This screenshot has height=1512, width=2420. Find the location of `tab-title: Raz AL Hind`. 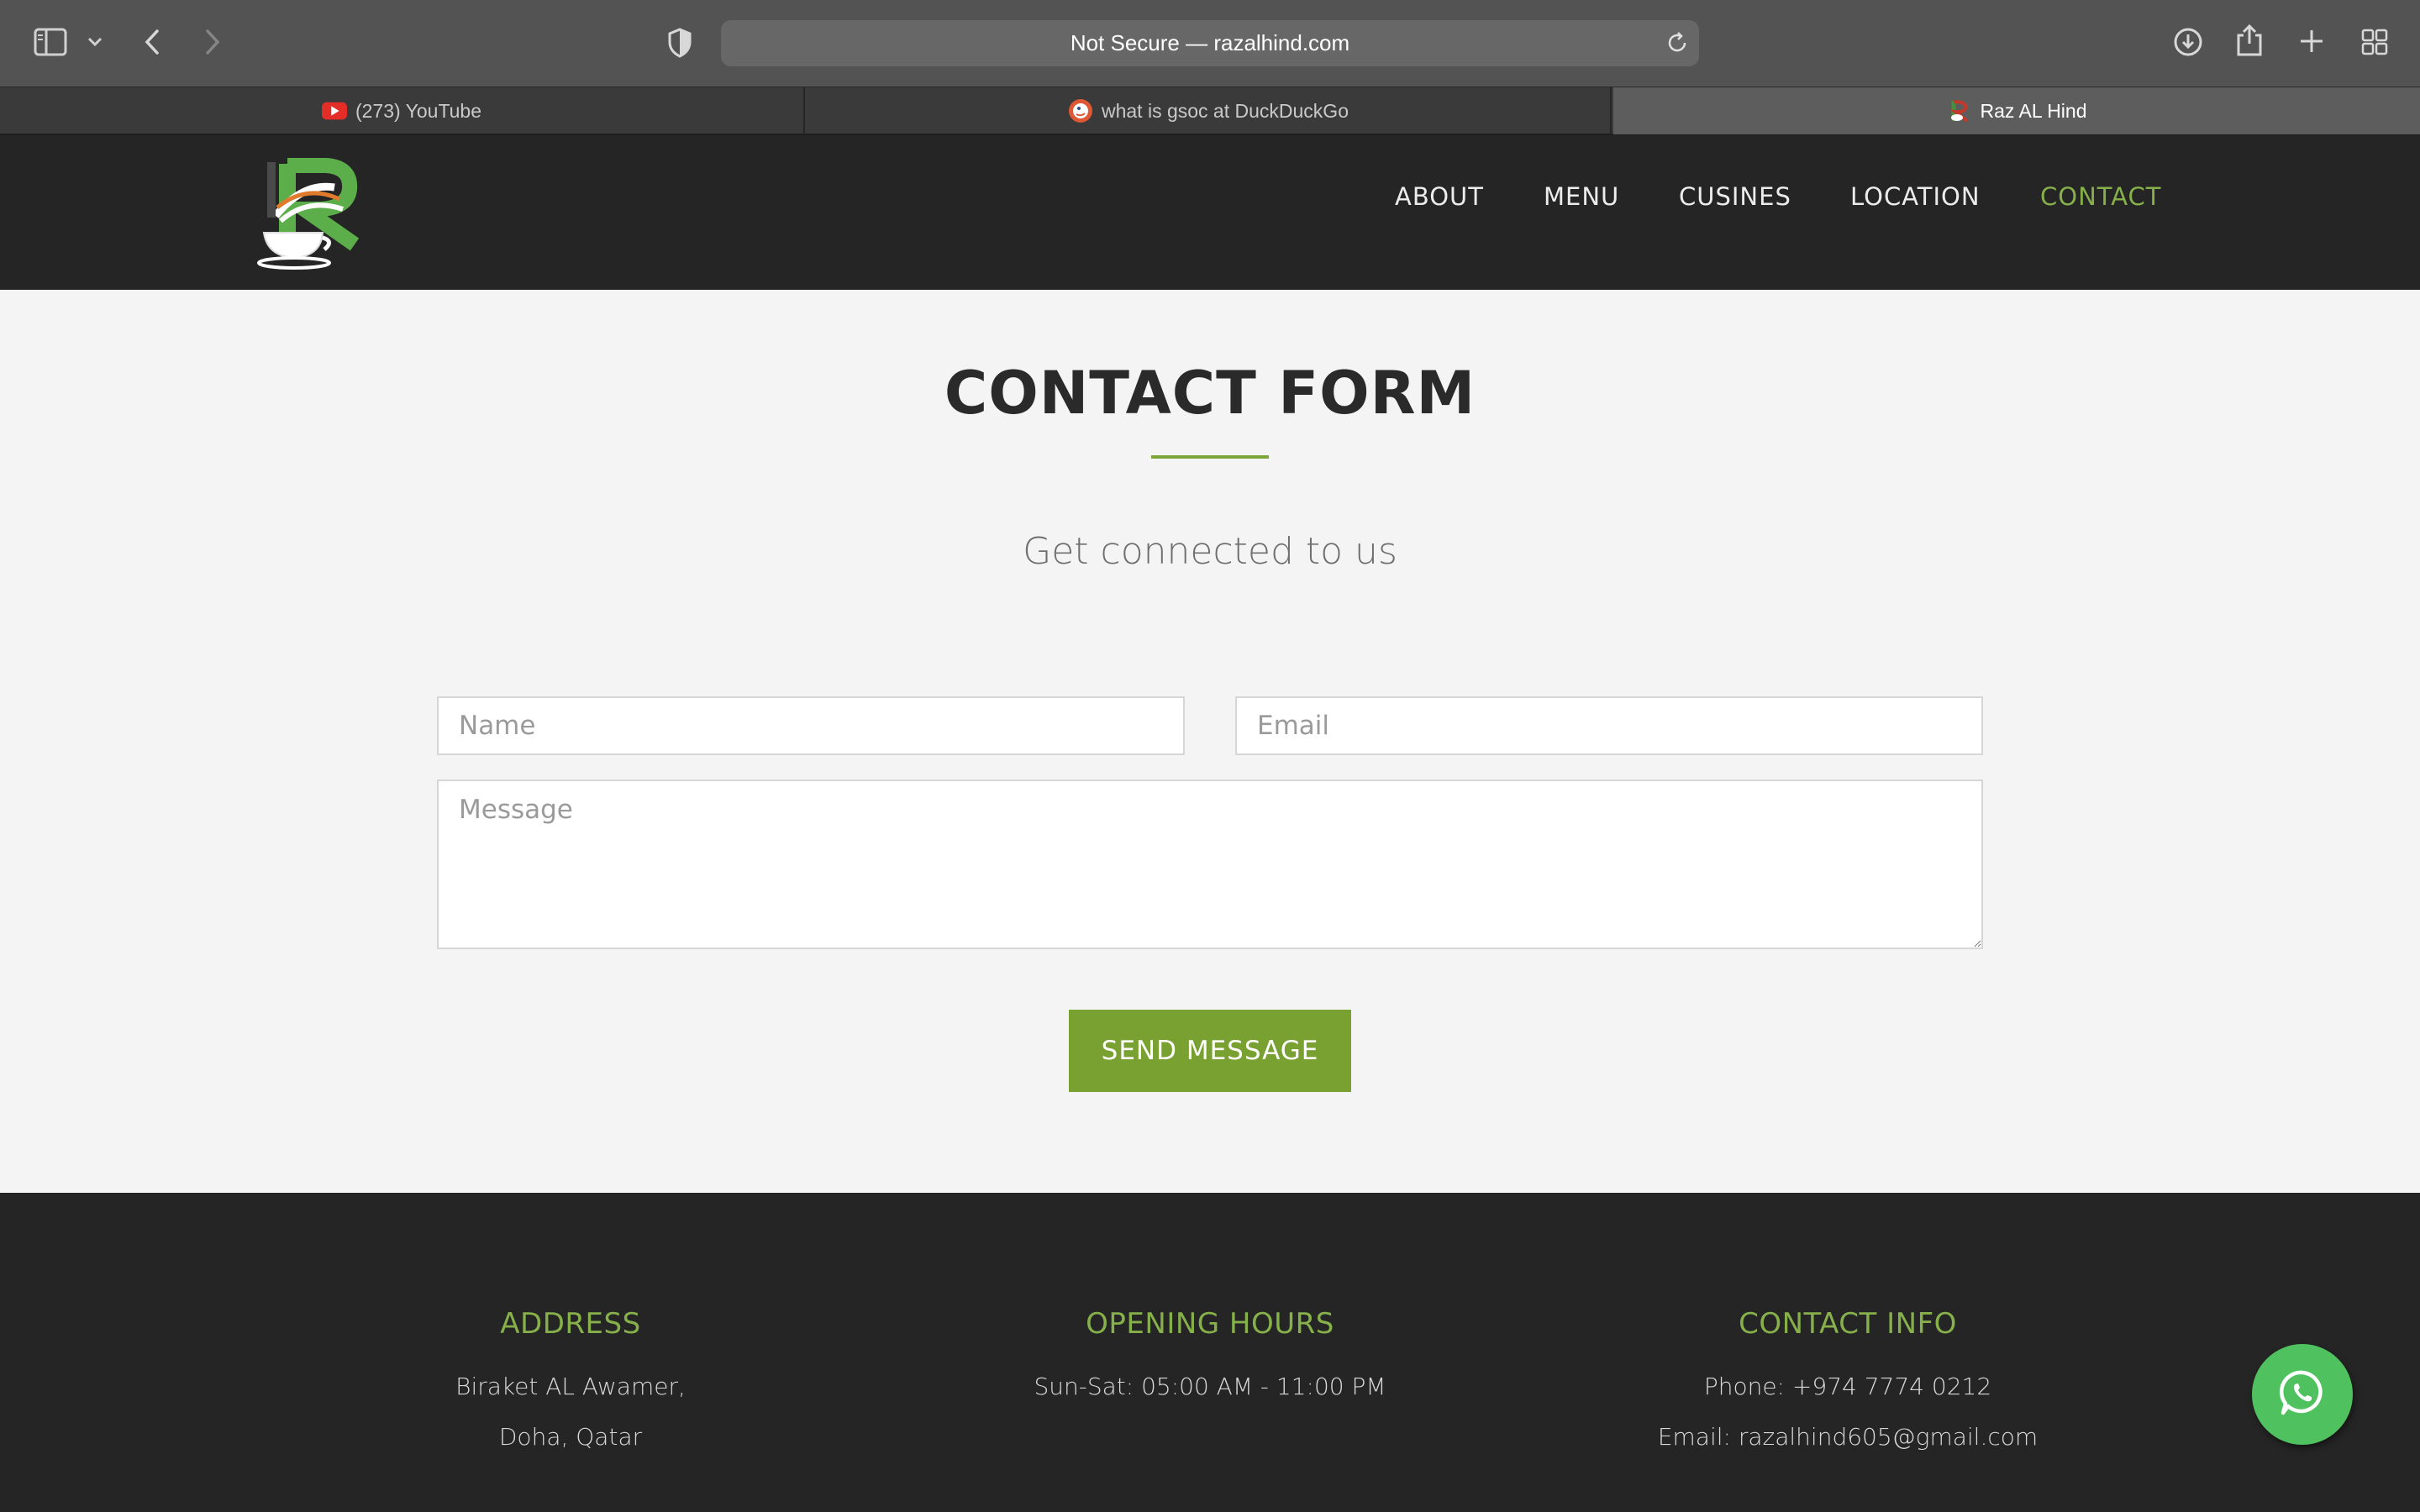

tab-title: Raz AL Hind is located at coordinates (2034, 110).